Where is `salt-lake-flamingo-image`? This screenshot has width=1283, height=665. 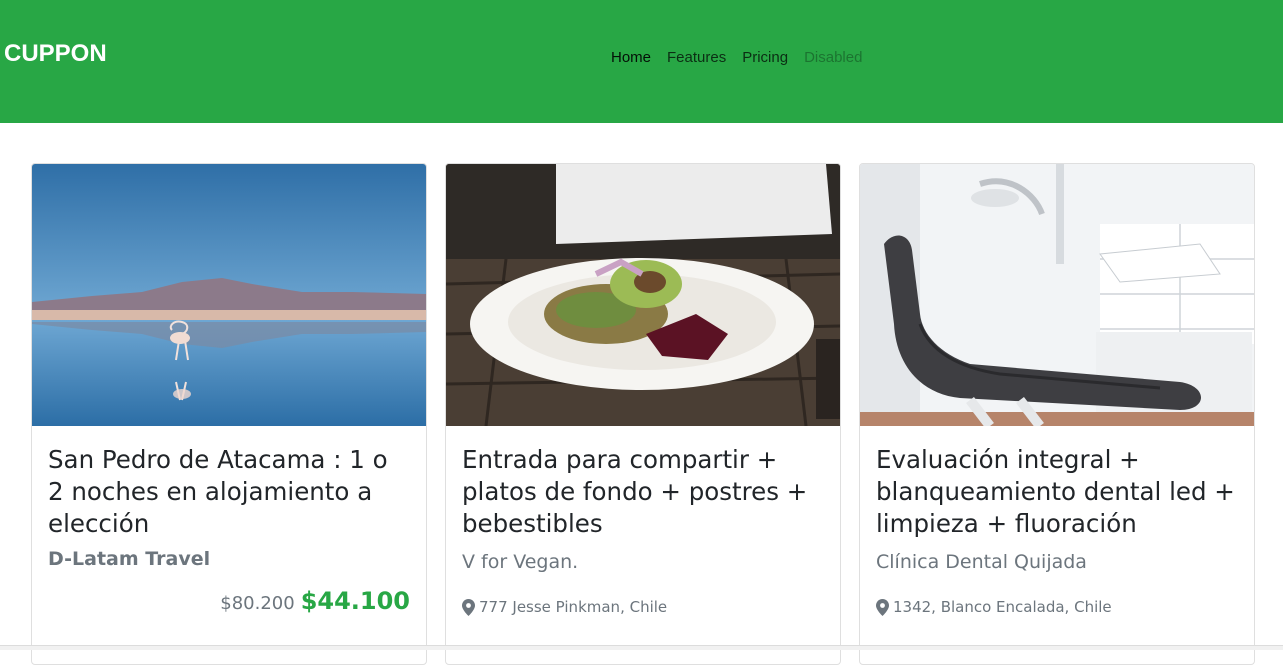 salt-lake-flamingo-image is located at coordinates (229, 295).